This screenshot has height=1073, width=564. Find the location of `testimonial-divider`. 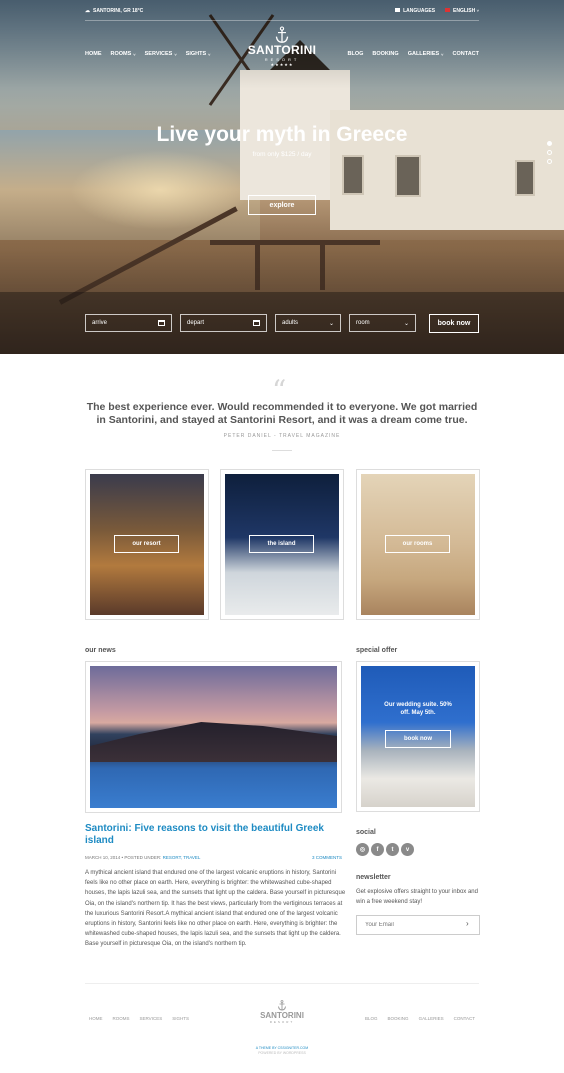

testimonial-divider is located at coordinates (282, 450).